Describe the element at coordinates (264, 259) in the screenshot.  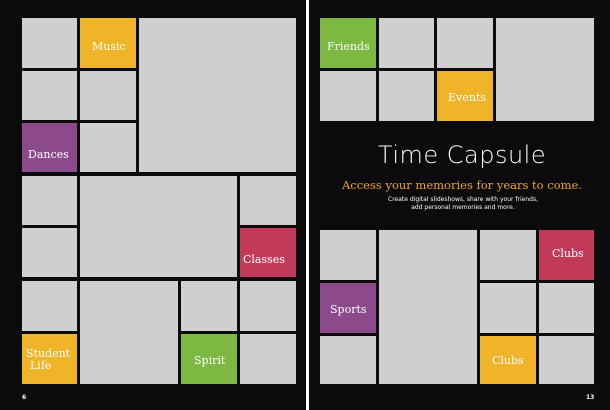
I see `tile-label: Classes` at that location.